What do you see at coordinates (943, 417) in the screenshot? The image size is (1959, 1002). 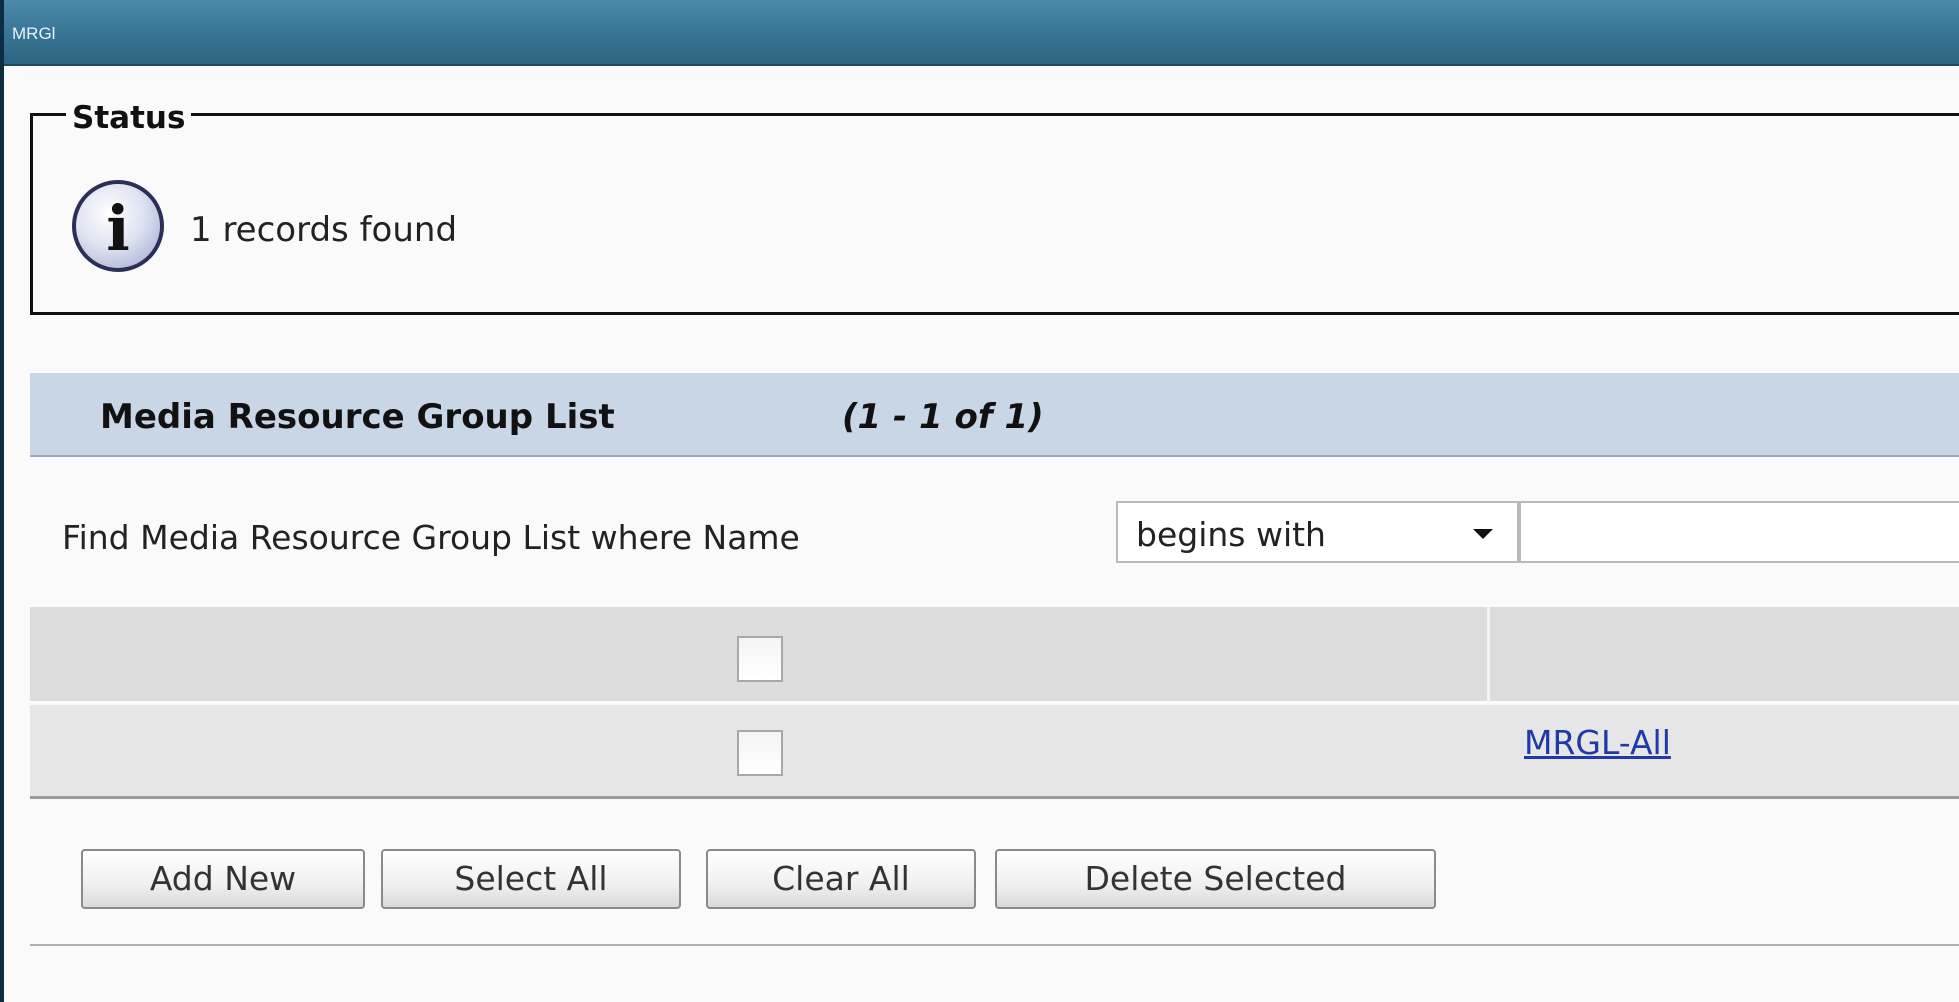 I see `list-range: (1 - 1 of 1)` at bounding box center [943, 417].